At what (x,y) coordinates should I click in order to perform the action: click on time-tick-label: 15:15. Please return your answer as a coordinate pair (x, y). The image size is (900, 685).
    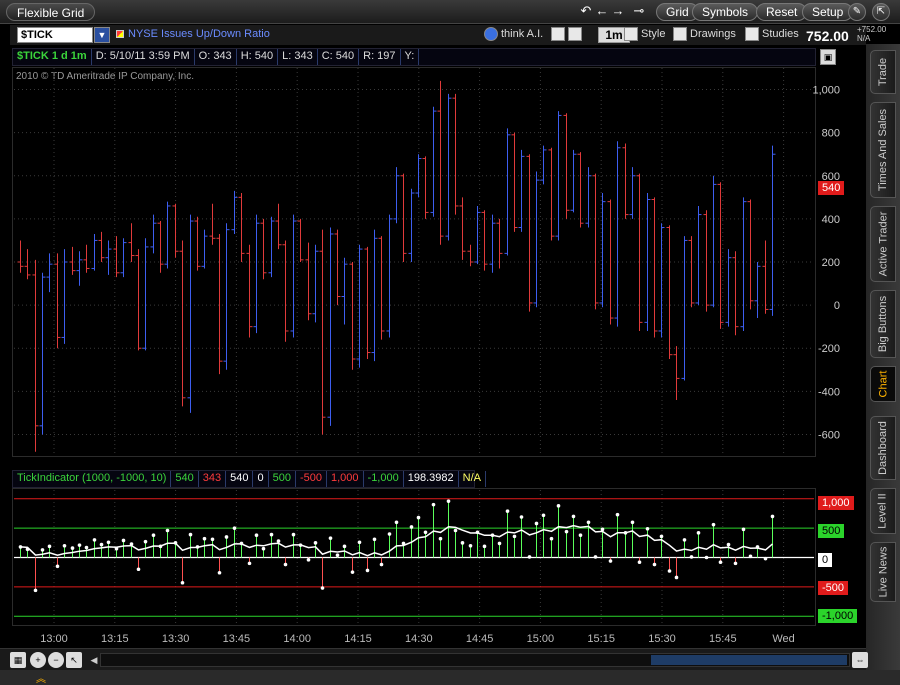
    Looking at the image, I should click on (601, 639).